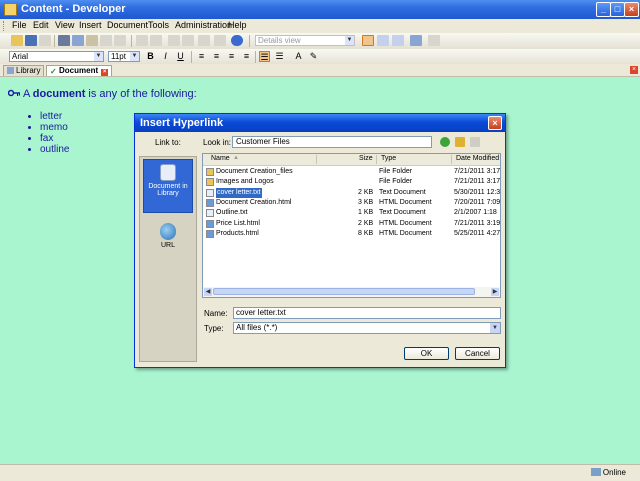  I want to click on tab-library-label: Library, so click(28, 70).